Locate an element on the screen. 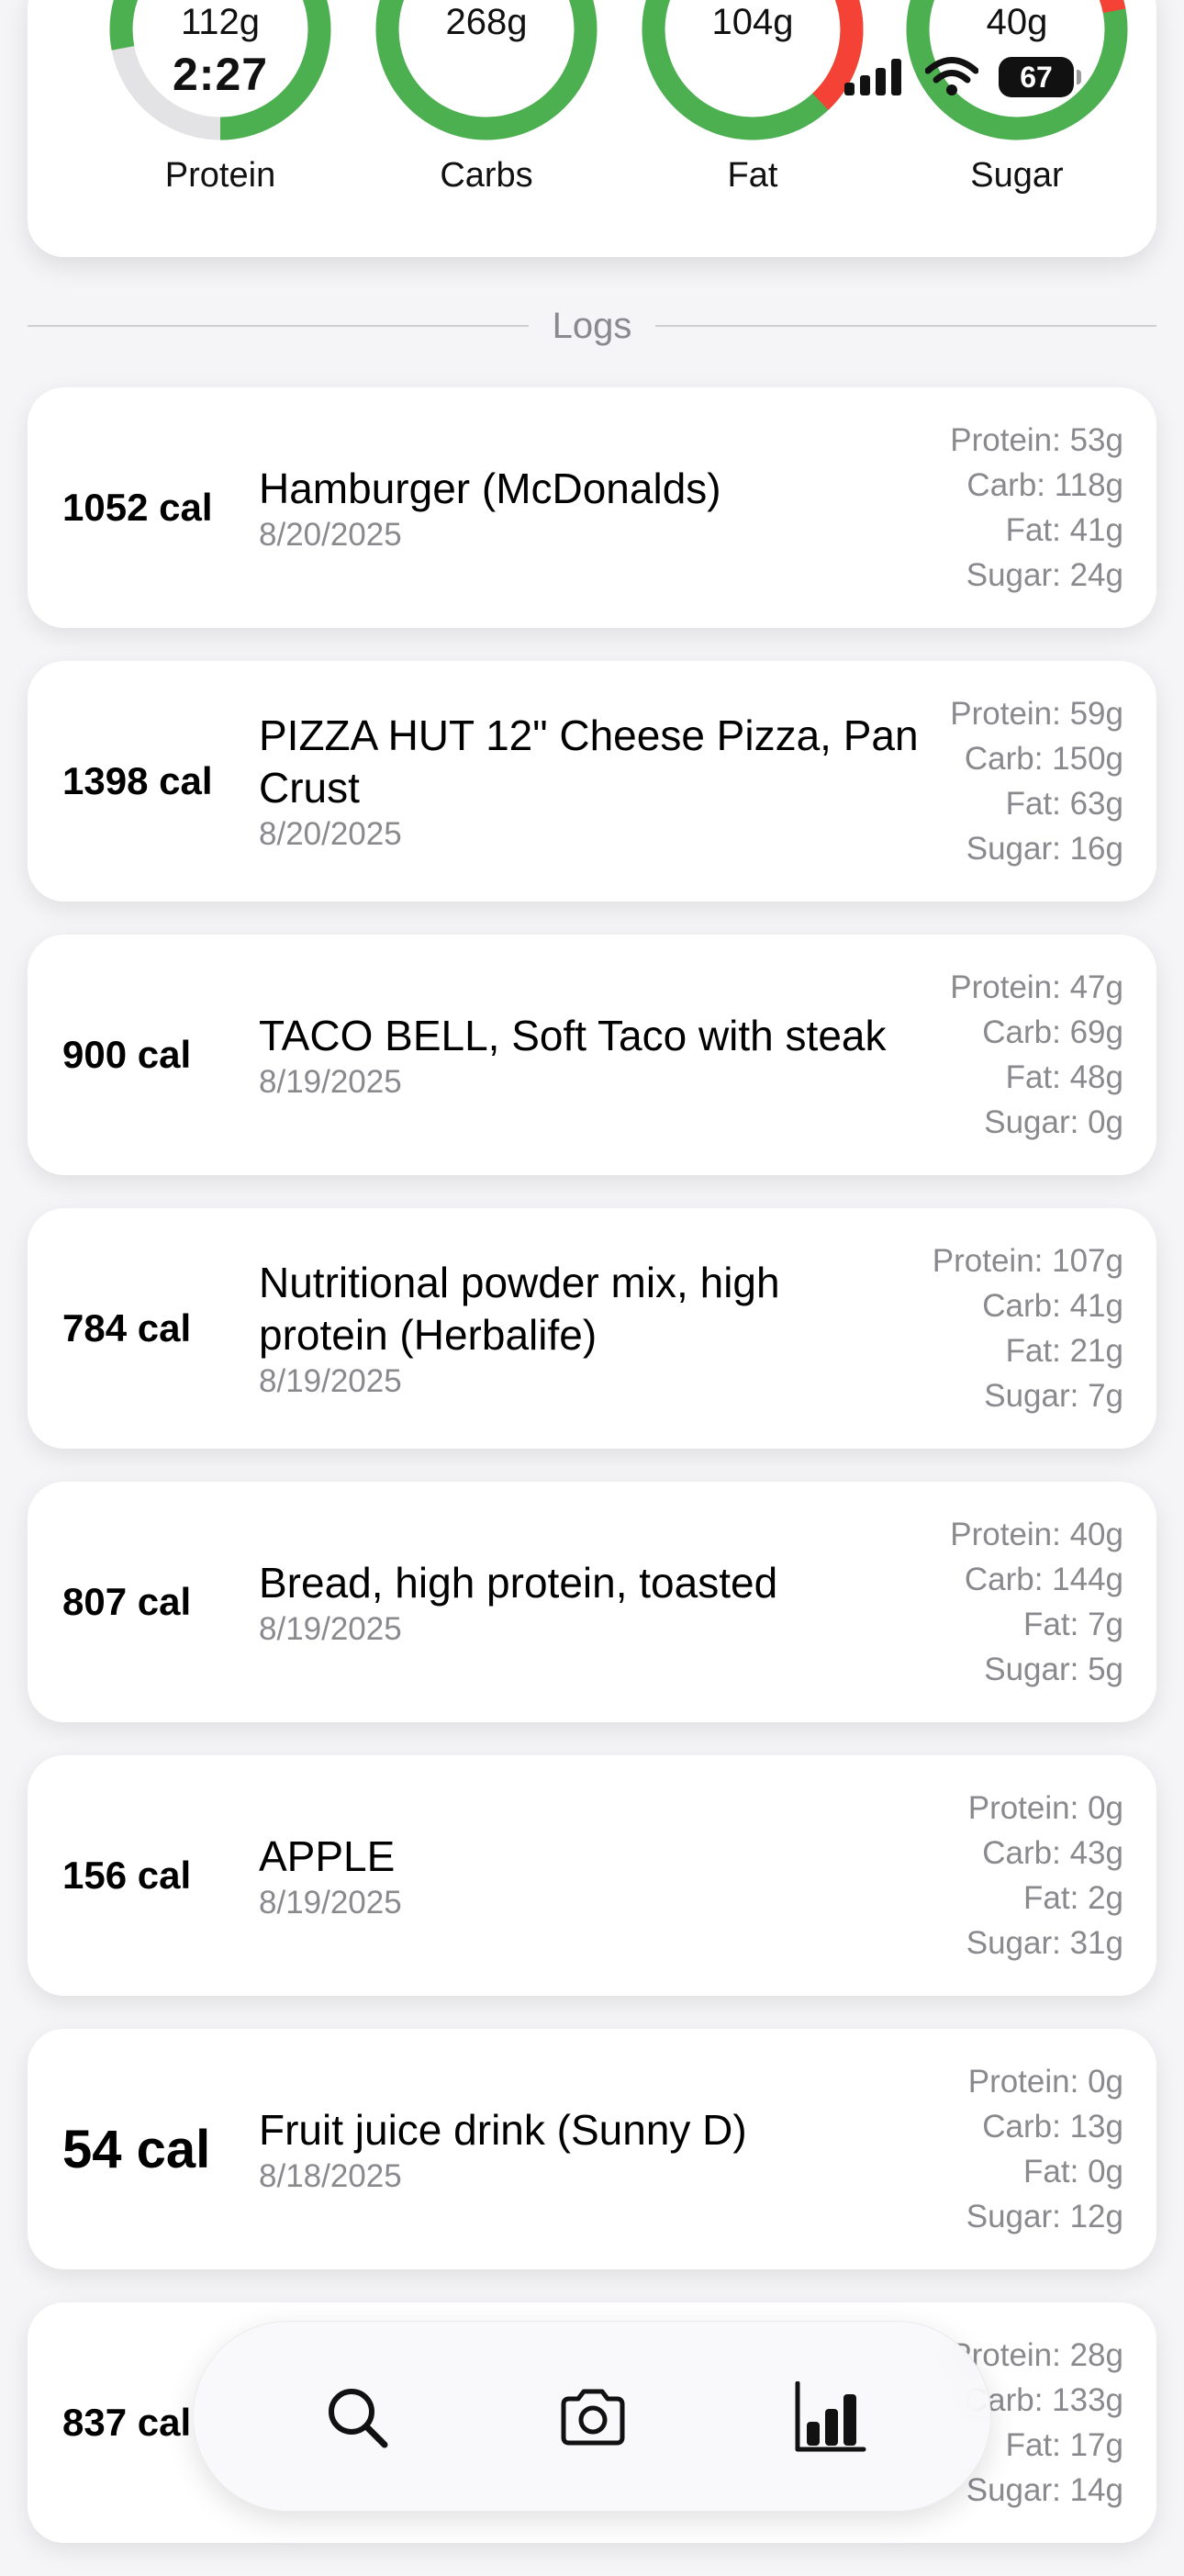 The image size is (1184, 2576). status-bar-icons: 67 is located at coordinates (962, 77).